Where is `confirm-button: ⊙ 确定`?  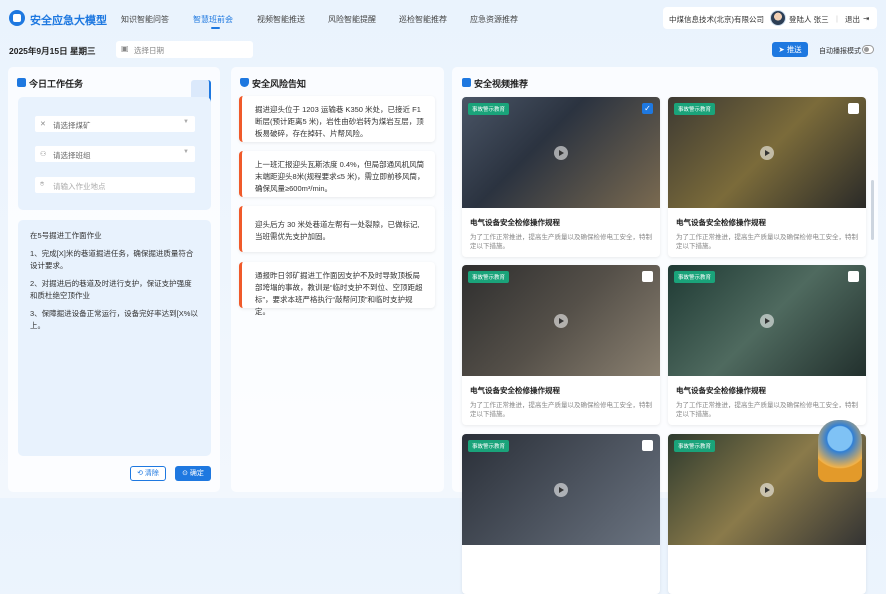 confirm-button: ⊙ 确定 is located at coordinates (193, 473).